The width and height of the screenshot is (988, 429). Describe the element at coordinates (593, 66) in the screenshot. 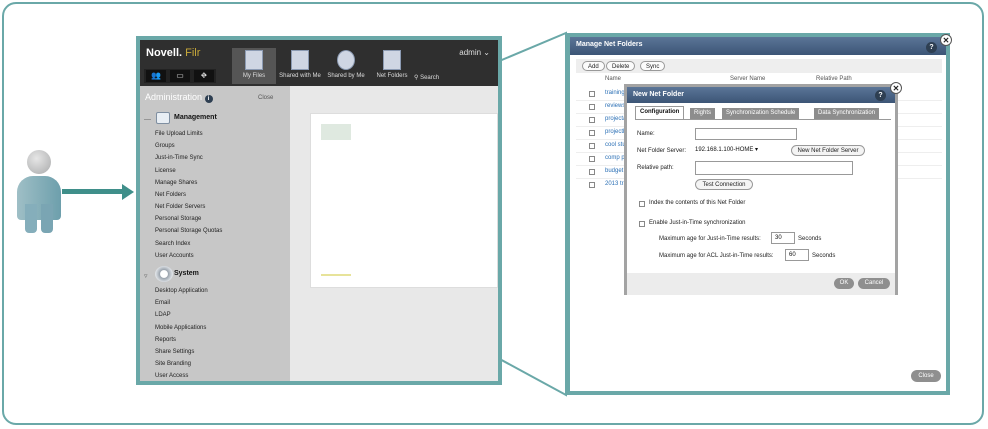

I see `add-button: Add` at that location.